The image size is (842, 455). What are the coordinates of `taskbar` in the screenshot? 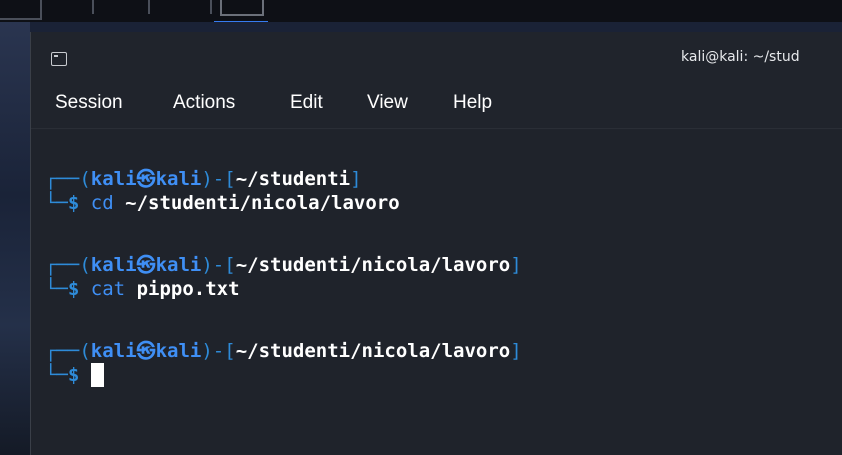 It's located at (421, 12).